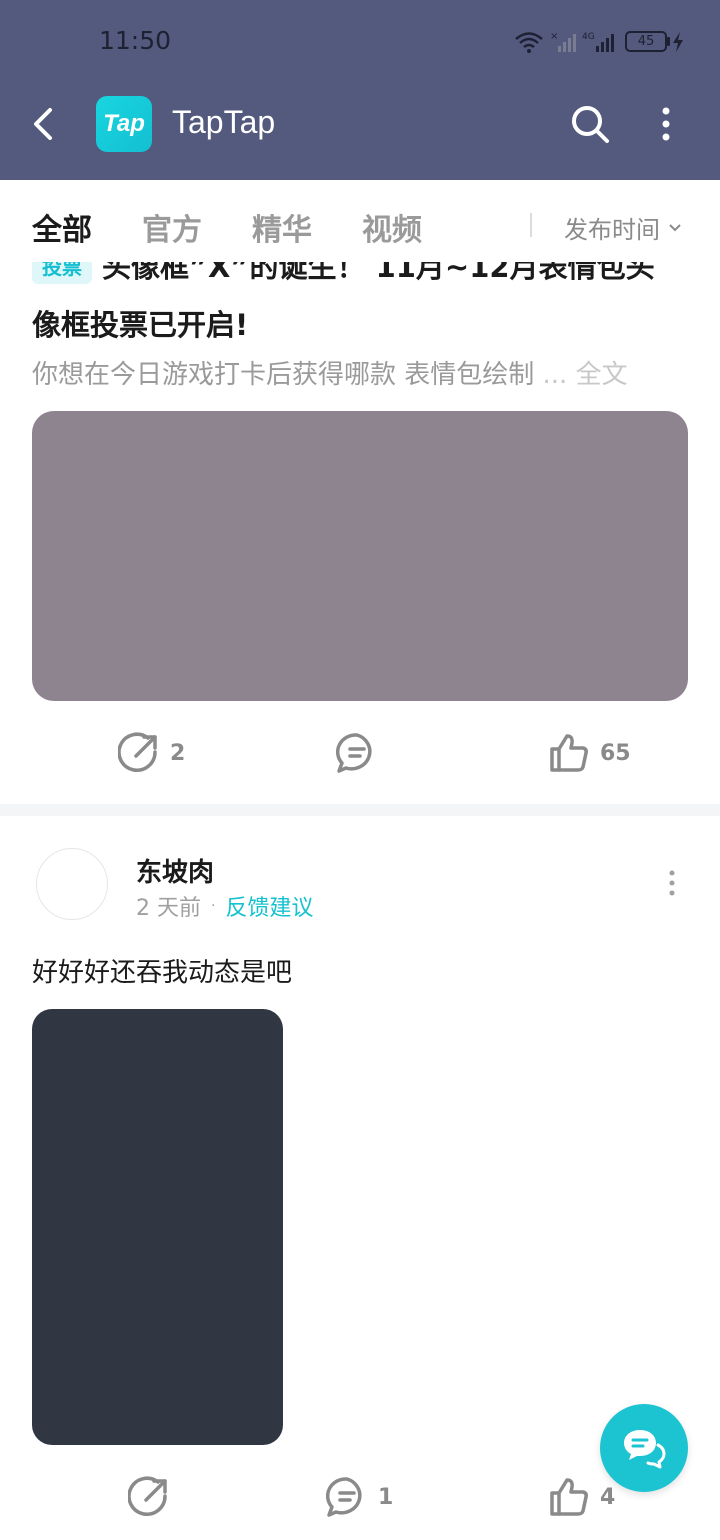 The width and height of the screenshot is (720, 1540). What do you see at coordinates (529, 42) in the screenshot?
I see `wifi-icon` at bounding box center [529, 42].